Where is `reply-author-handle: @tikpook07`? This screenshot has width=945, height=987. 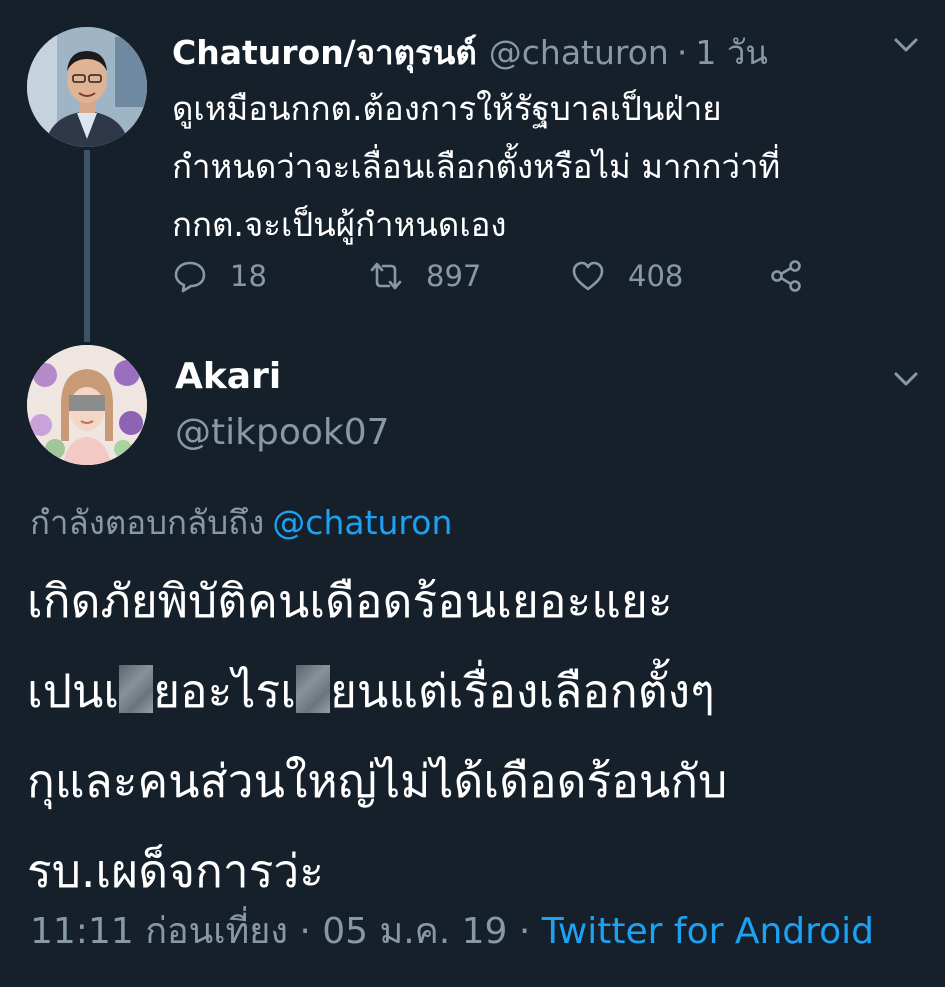
reply-author-handle: @tikpook07 is located at coordinates (282, 432).